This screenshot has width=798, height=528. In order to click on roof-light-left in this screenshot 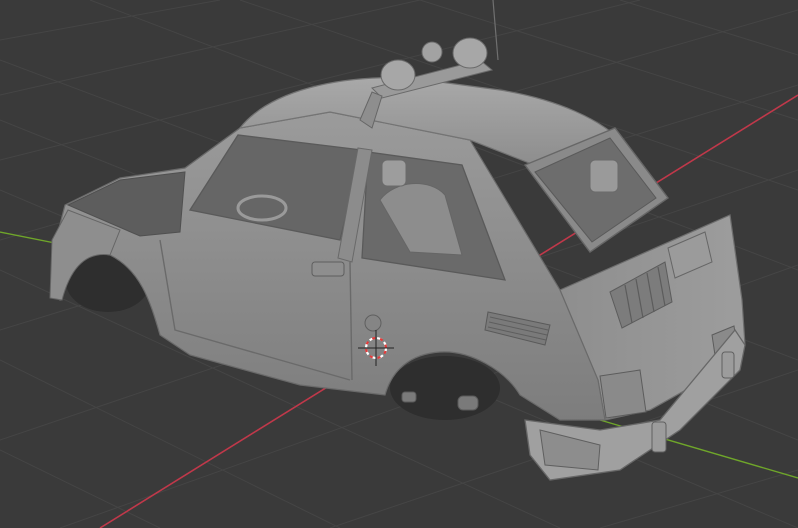, I will do `click(398, 75)`.